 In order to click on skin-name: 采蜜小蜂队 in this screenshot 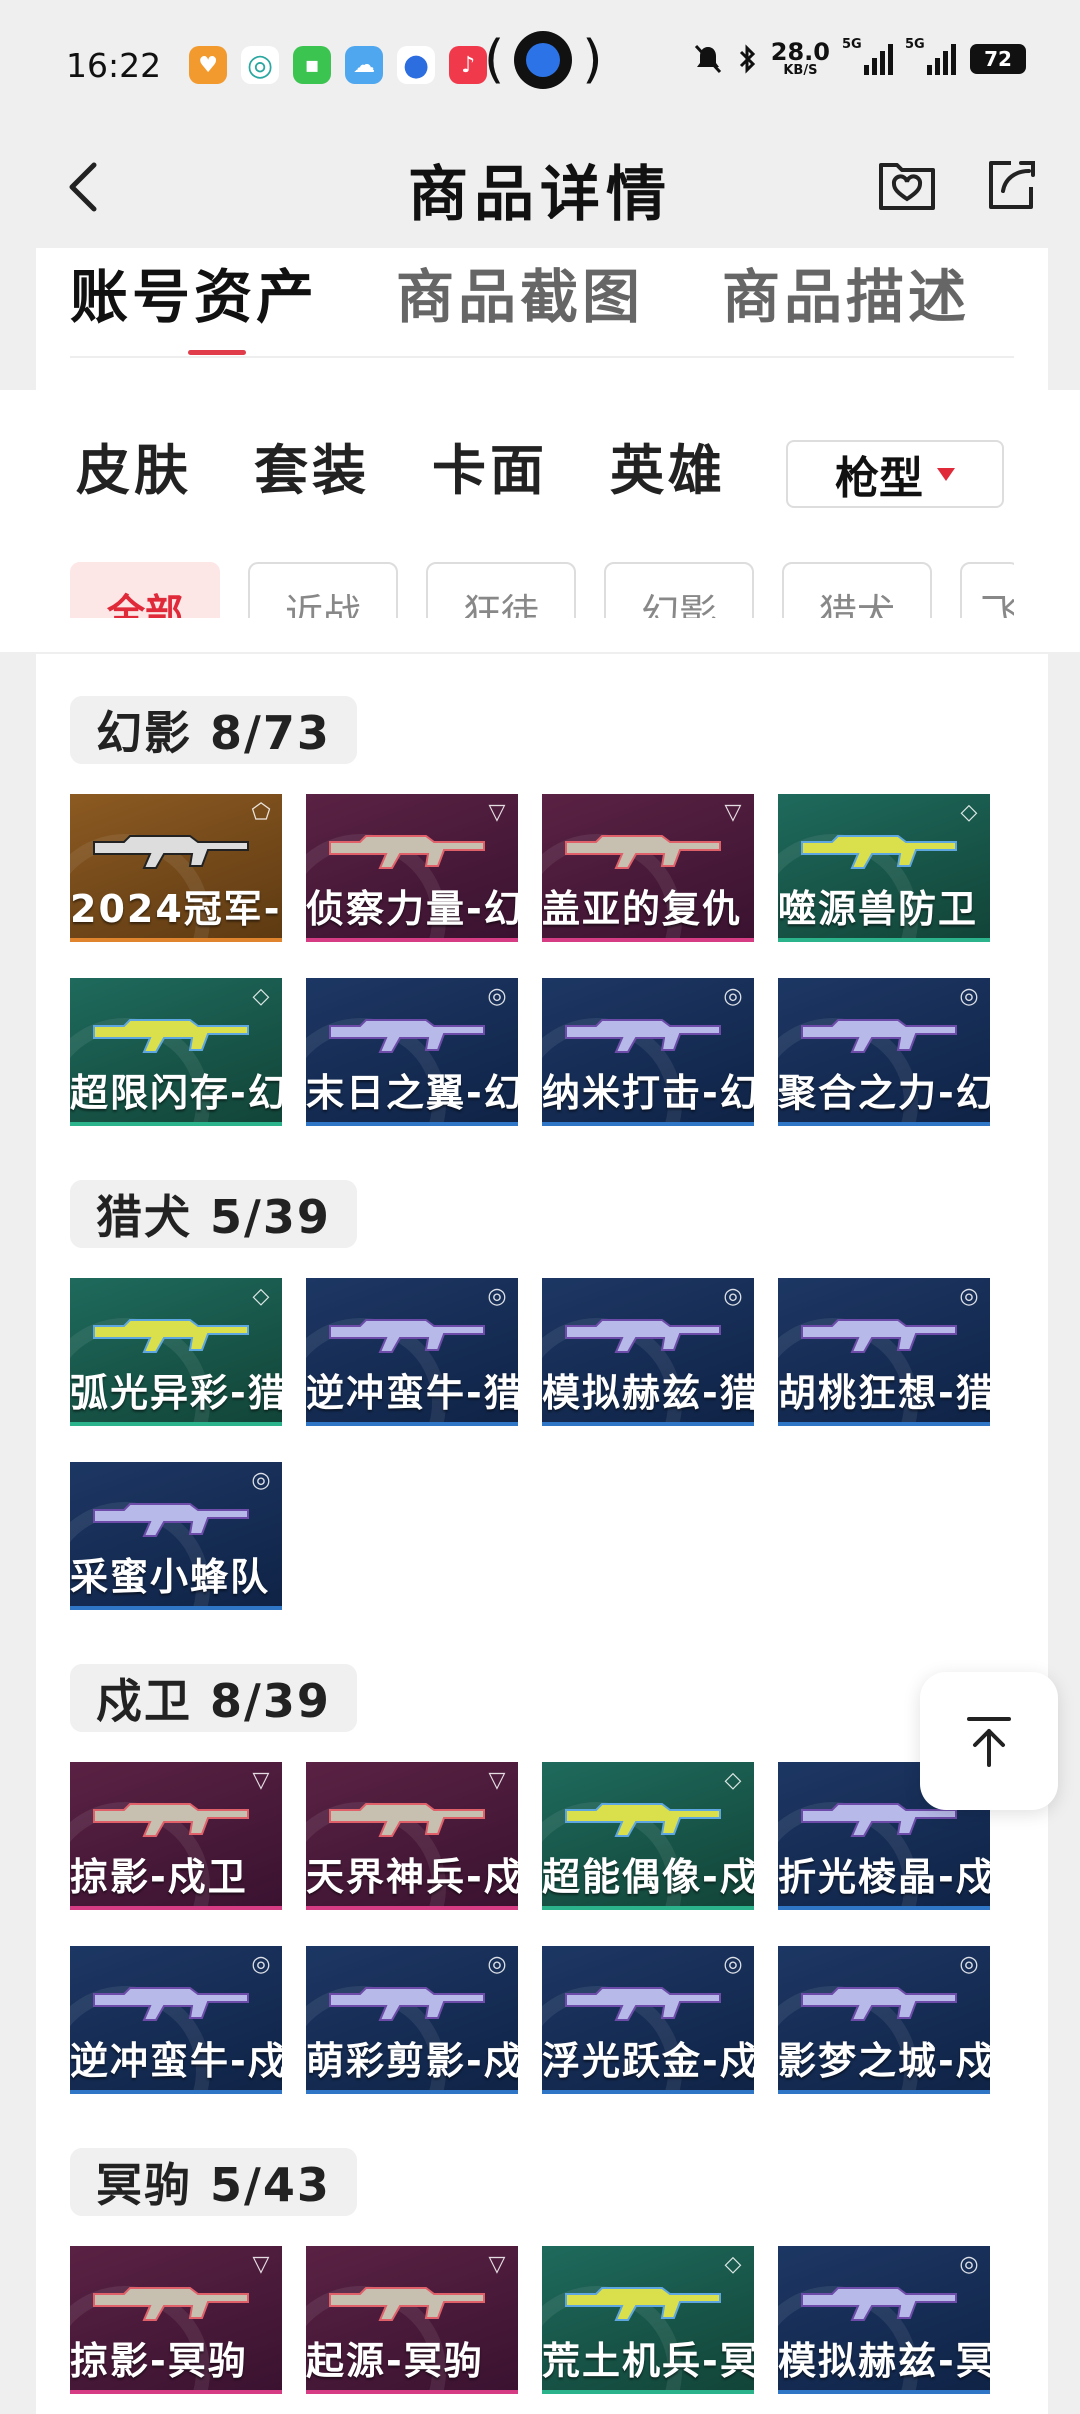, I will do `click(170, 1577)`.